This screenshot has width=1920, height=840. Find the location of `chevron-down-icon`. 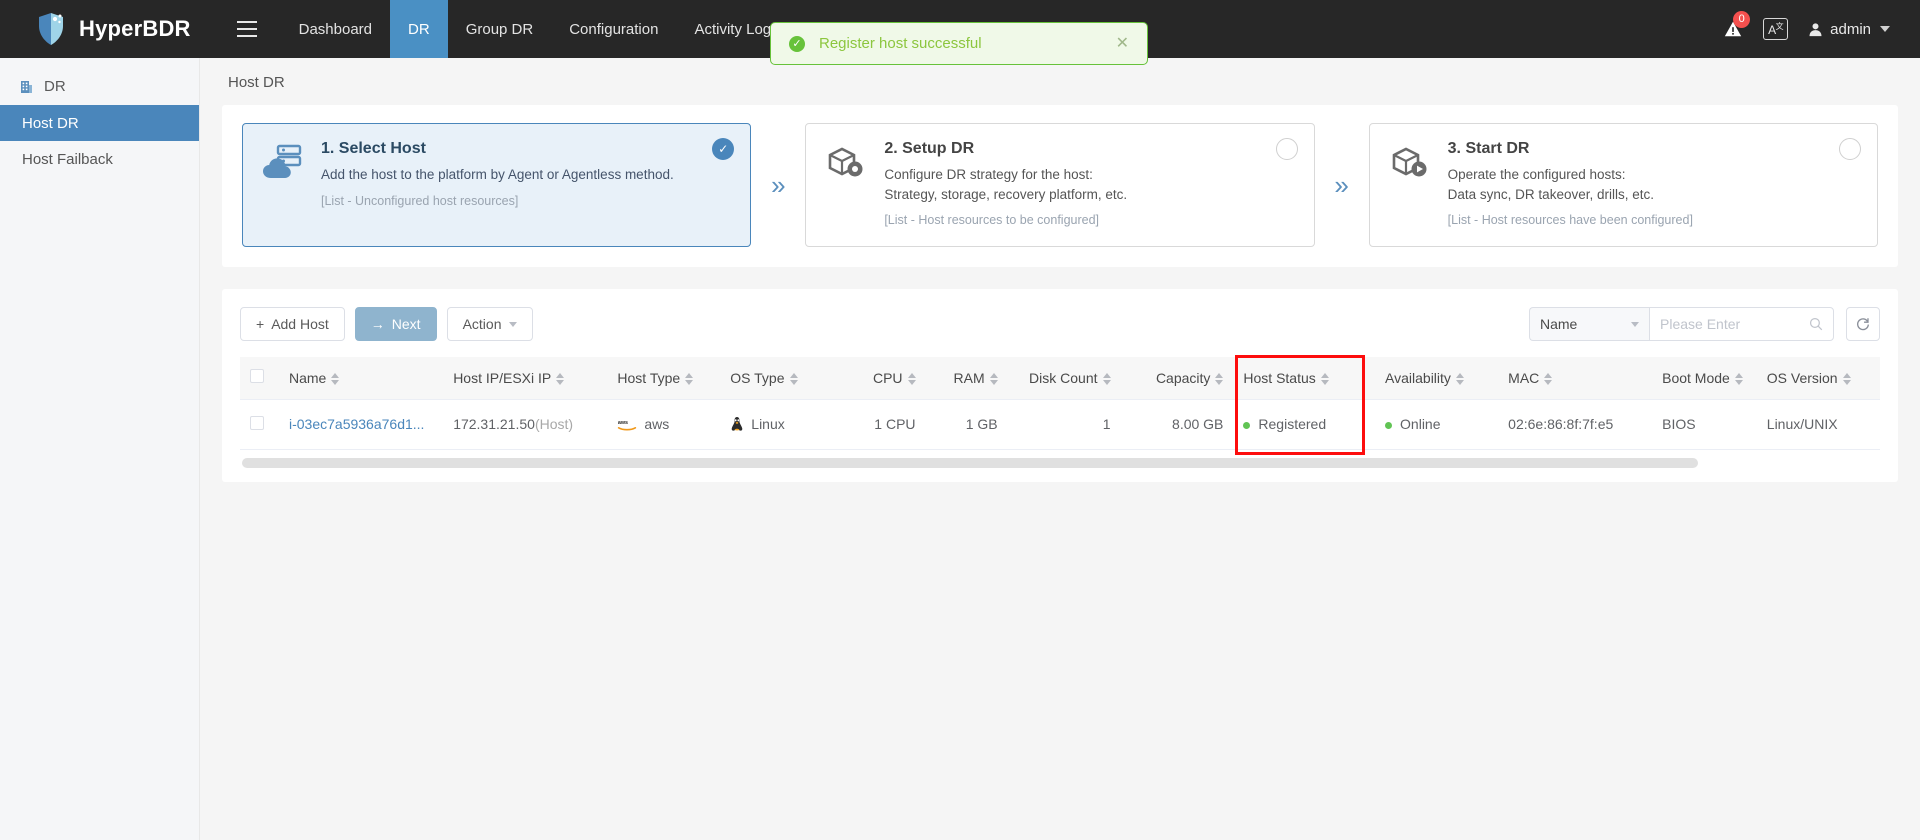

chevron-down-icon is located at coordinates (1885, 29).